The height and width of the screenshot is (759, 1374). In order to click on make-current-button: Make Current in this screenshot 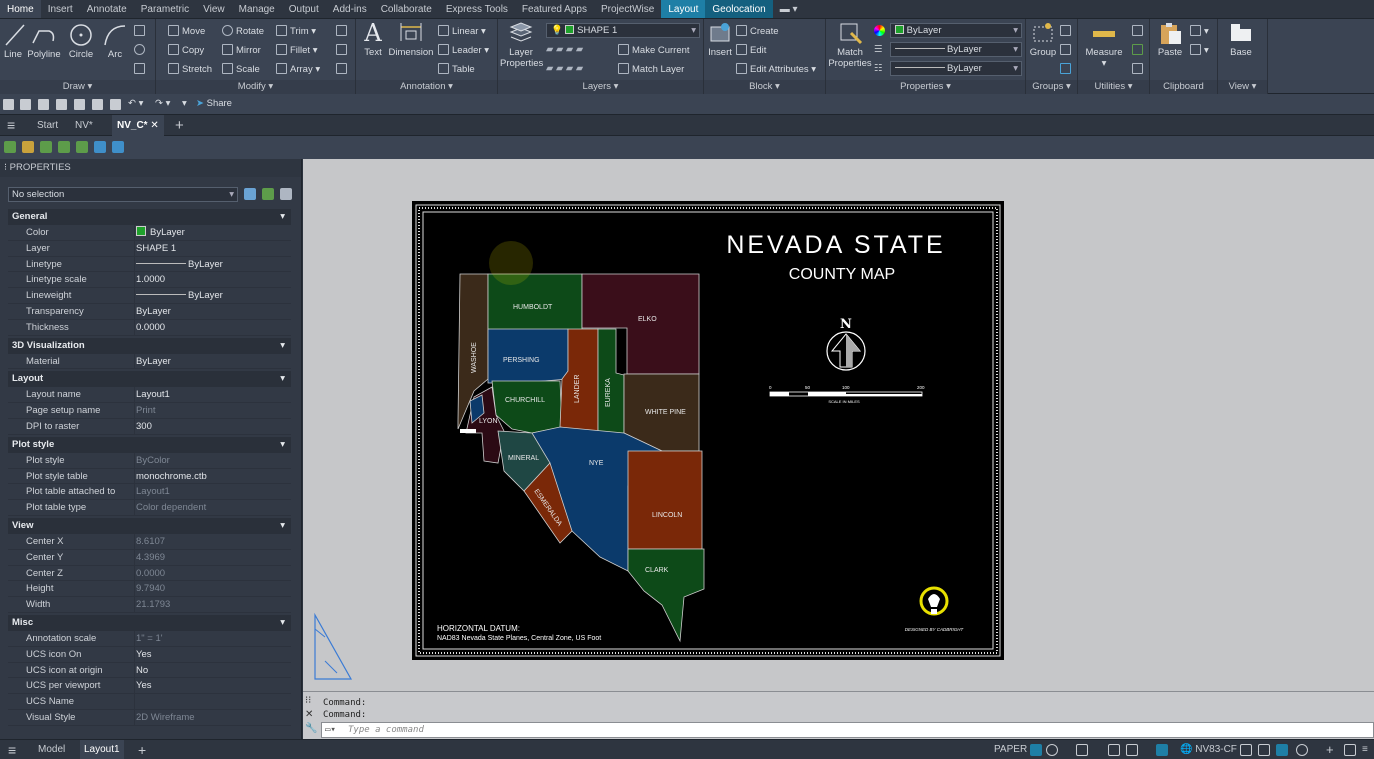, I will do `click(654, 50)`.